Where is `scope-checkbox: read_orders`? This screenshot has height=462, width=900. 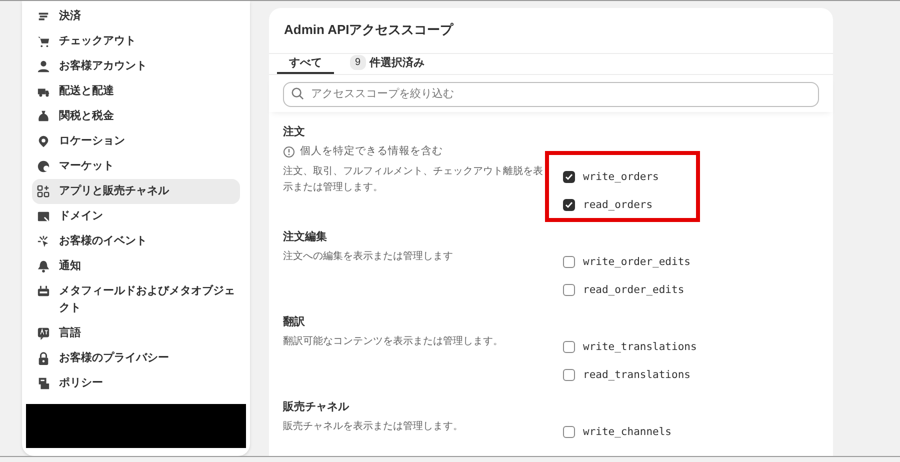 scope-checkbox: read_orders is located at coordinates (611, 205).